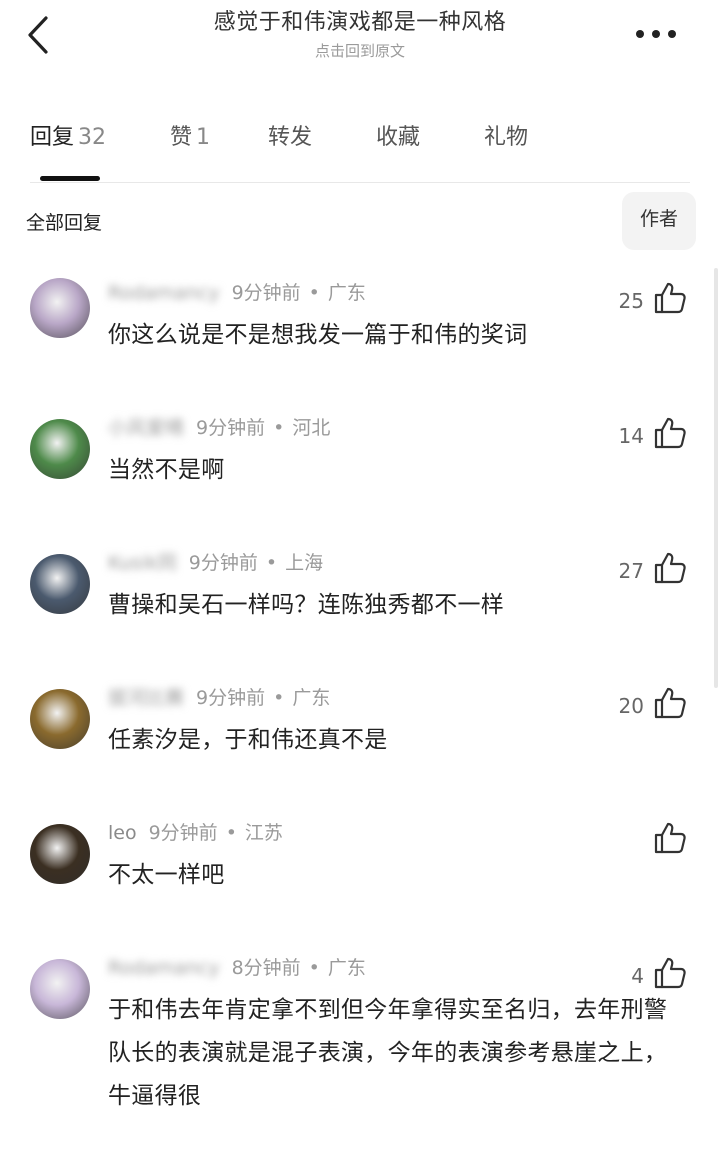 The image size is (720, 1164). Describe the element at coordinates (360, 182) in the screenshot. I see `divider` at that location.